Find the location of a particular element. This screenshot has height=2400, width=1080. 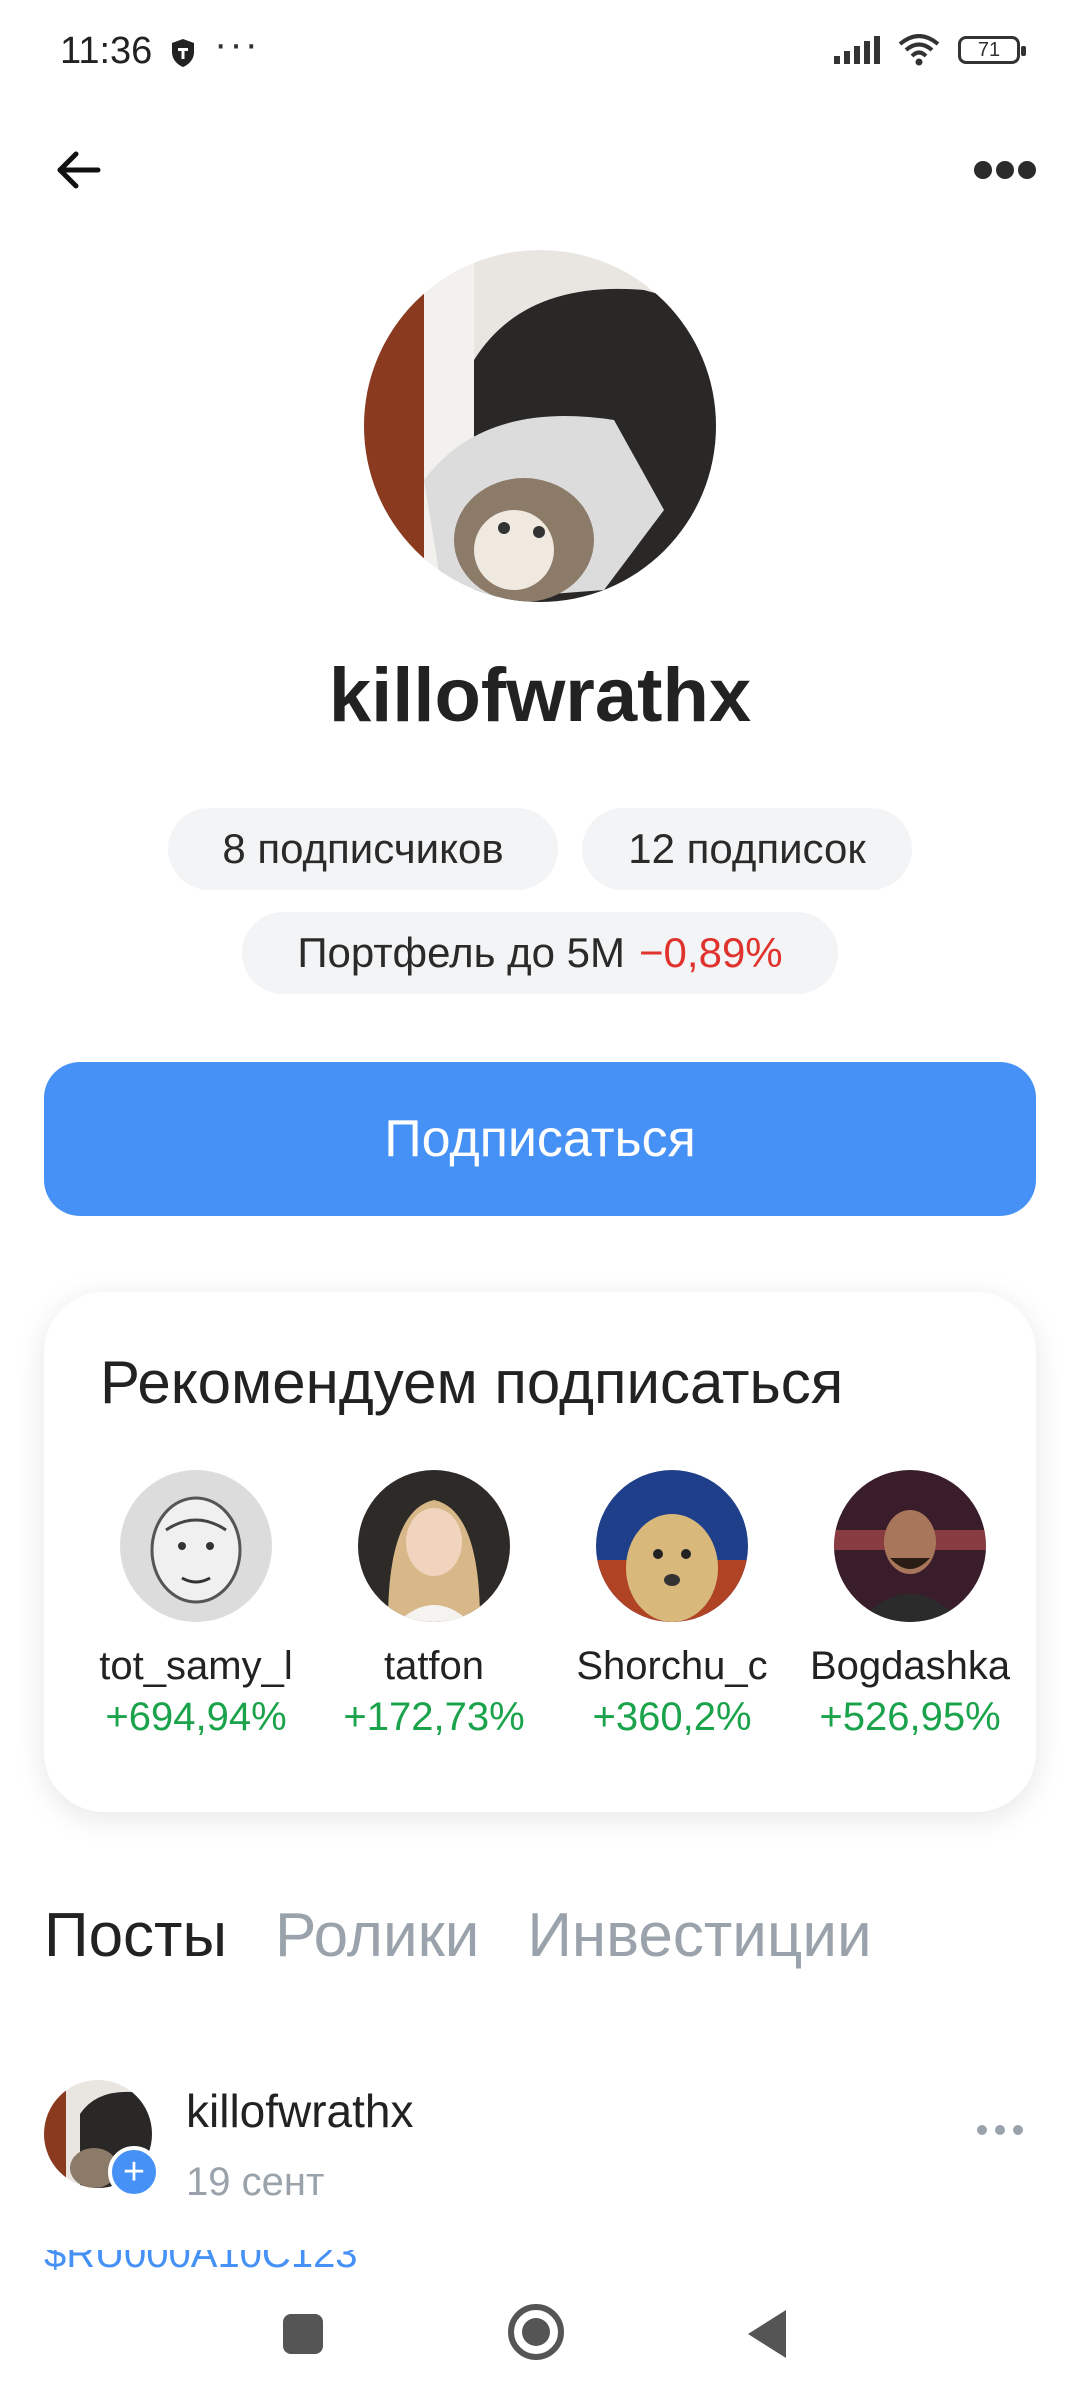

signal-icon is located at coordinates (857, 50).